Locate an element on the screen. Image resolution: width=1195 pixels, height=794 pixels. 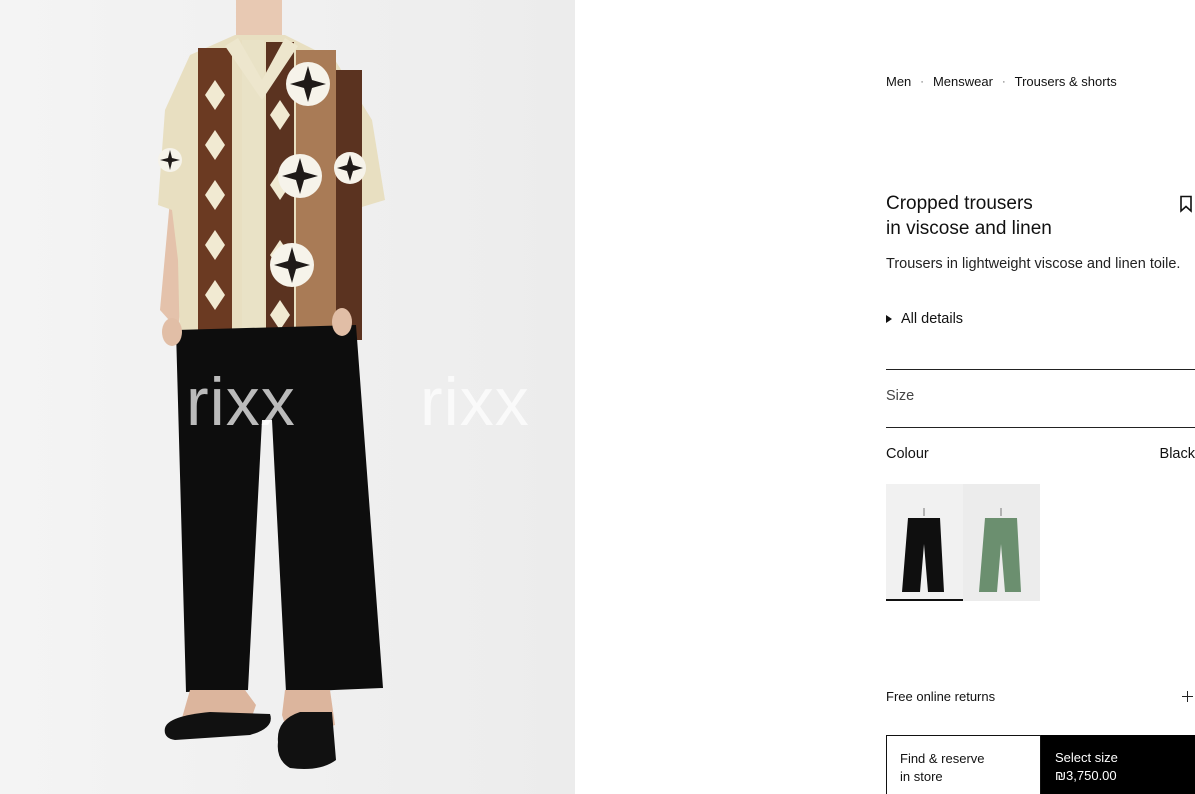
product-title: Cropped trousers in viscose and linen is located at coordinates (1016, 216).